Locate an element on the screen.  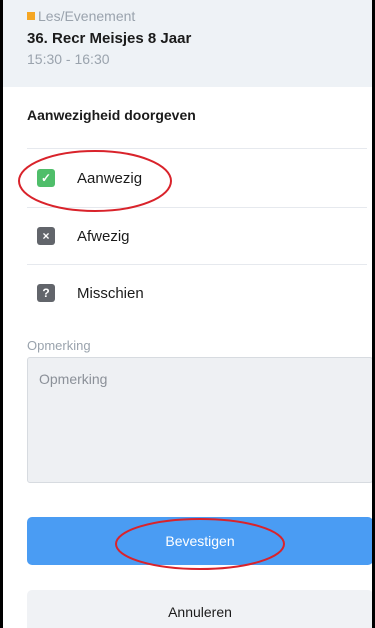
divider is located at coordinates (197, 148).